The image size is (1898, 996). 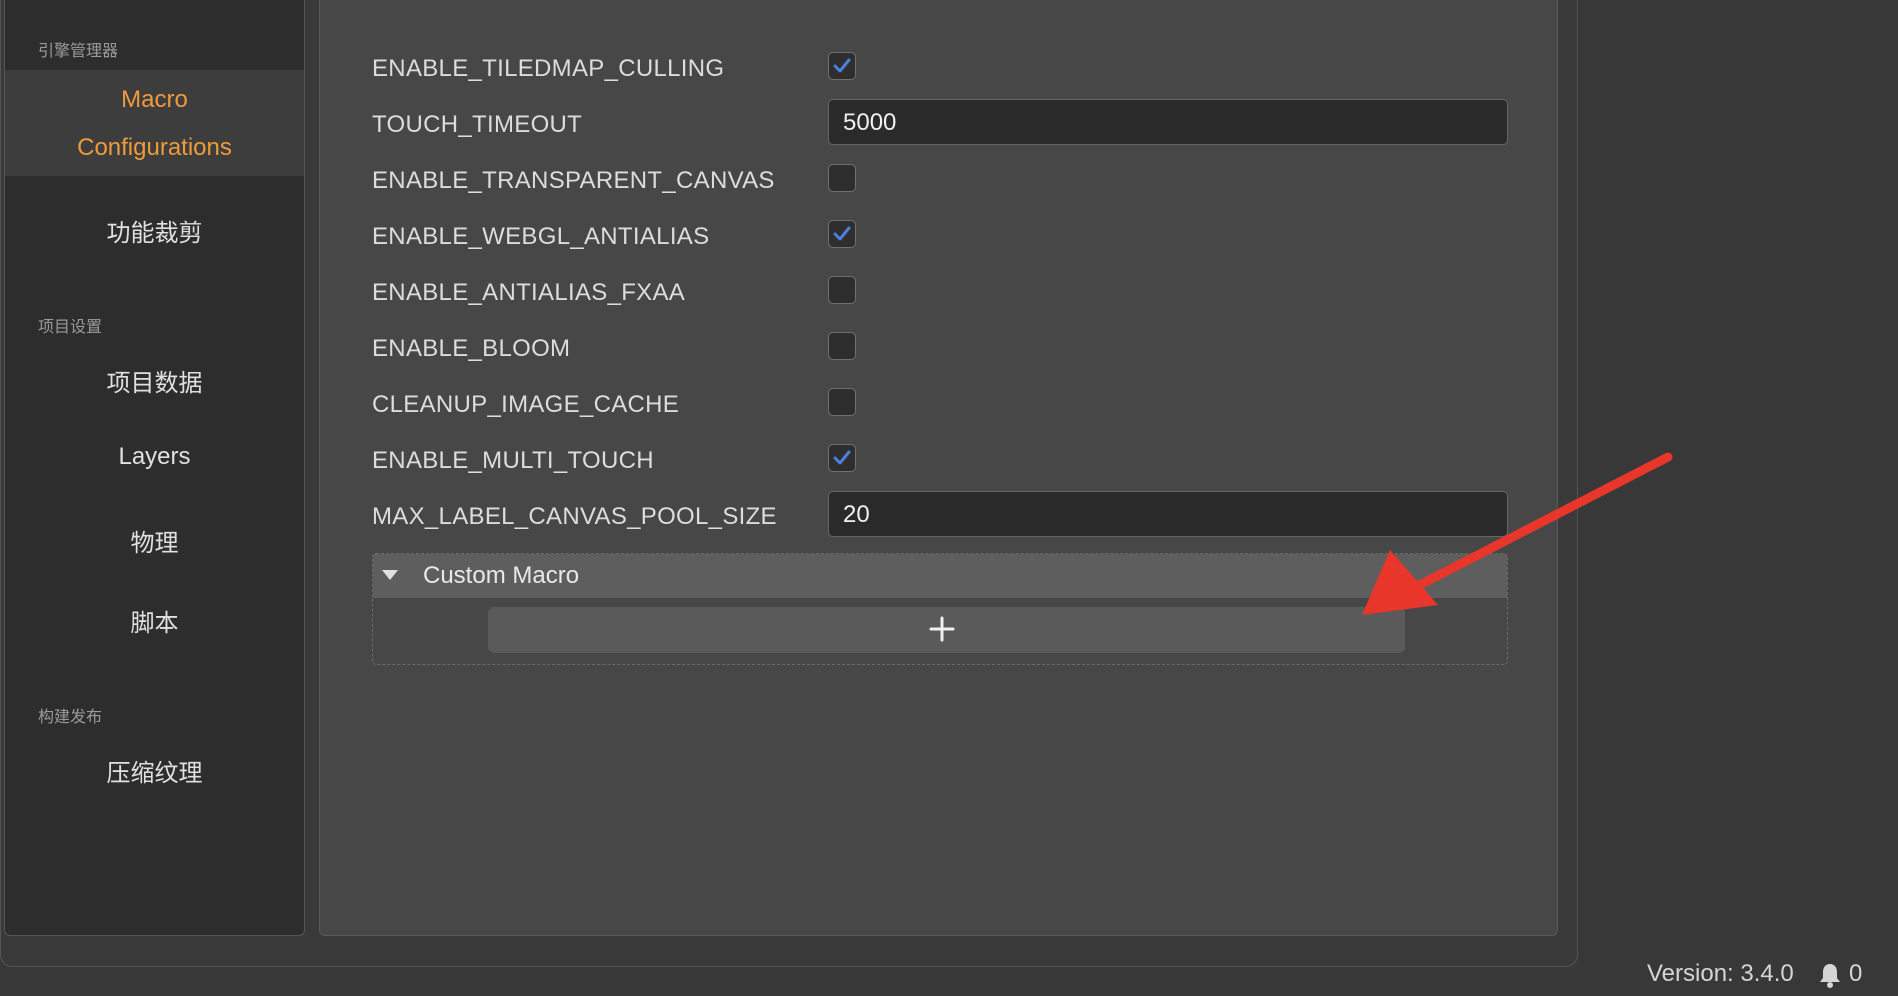 What do you see at coordinates (1517, 533) in the screenshot?
I see `annotation-arrow` at bounding box center [1517, 533].